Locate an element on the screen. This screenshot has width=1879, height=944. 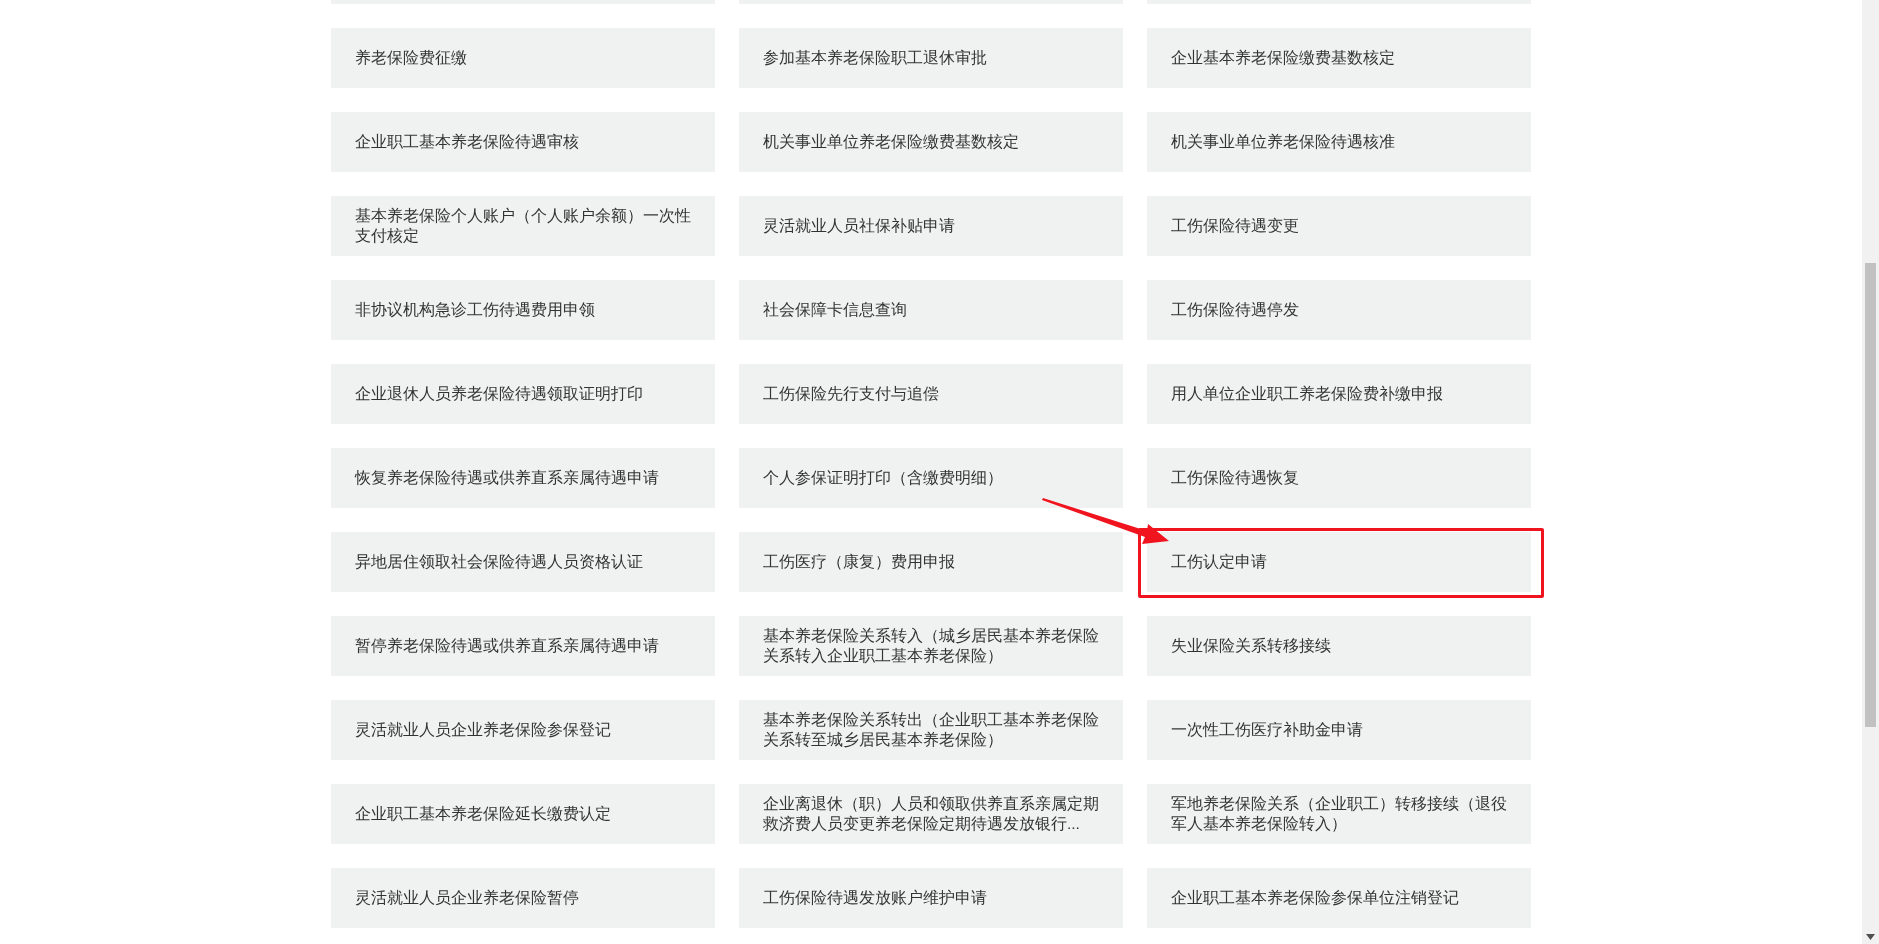
service-tile: 非协议机构急诊工伤待遇费用申领 is located at coordinates (523, 310).